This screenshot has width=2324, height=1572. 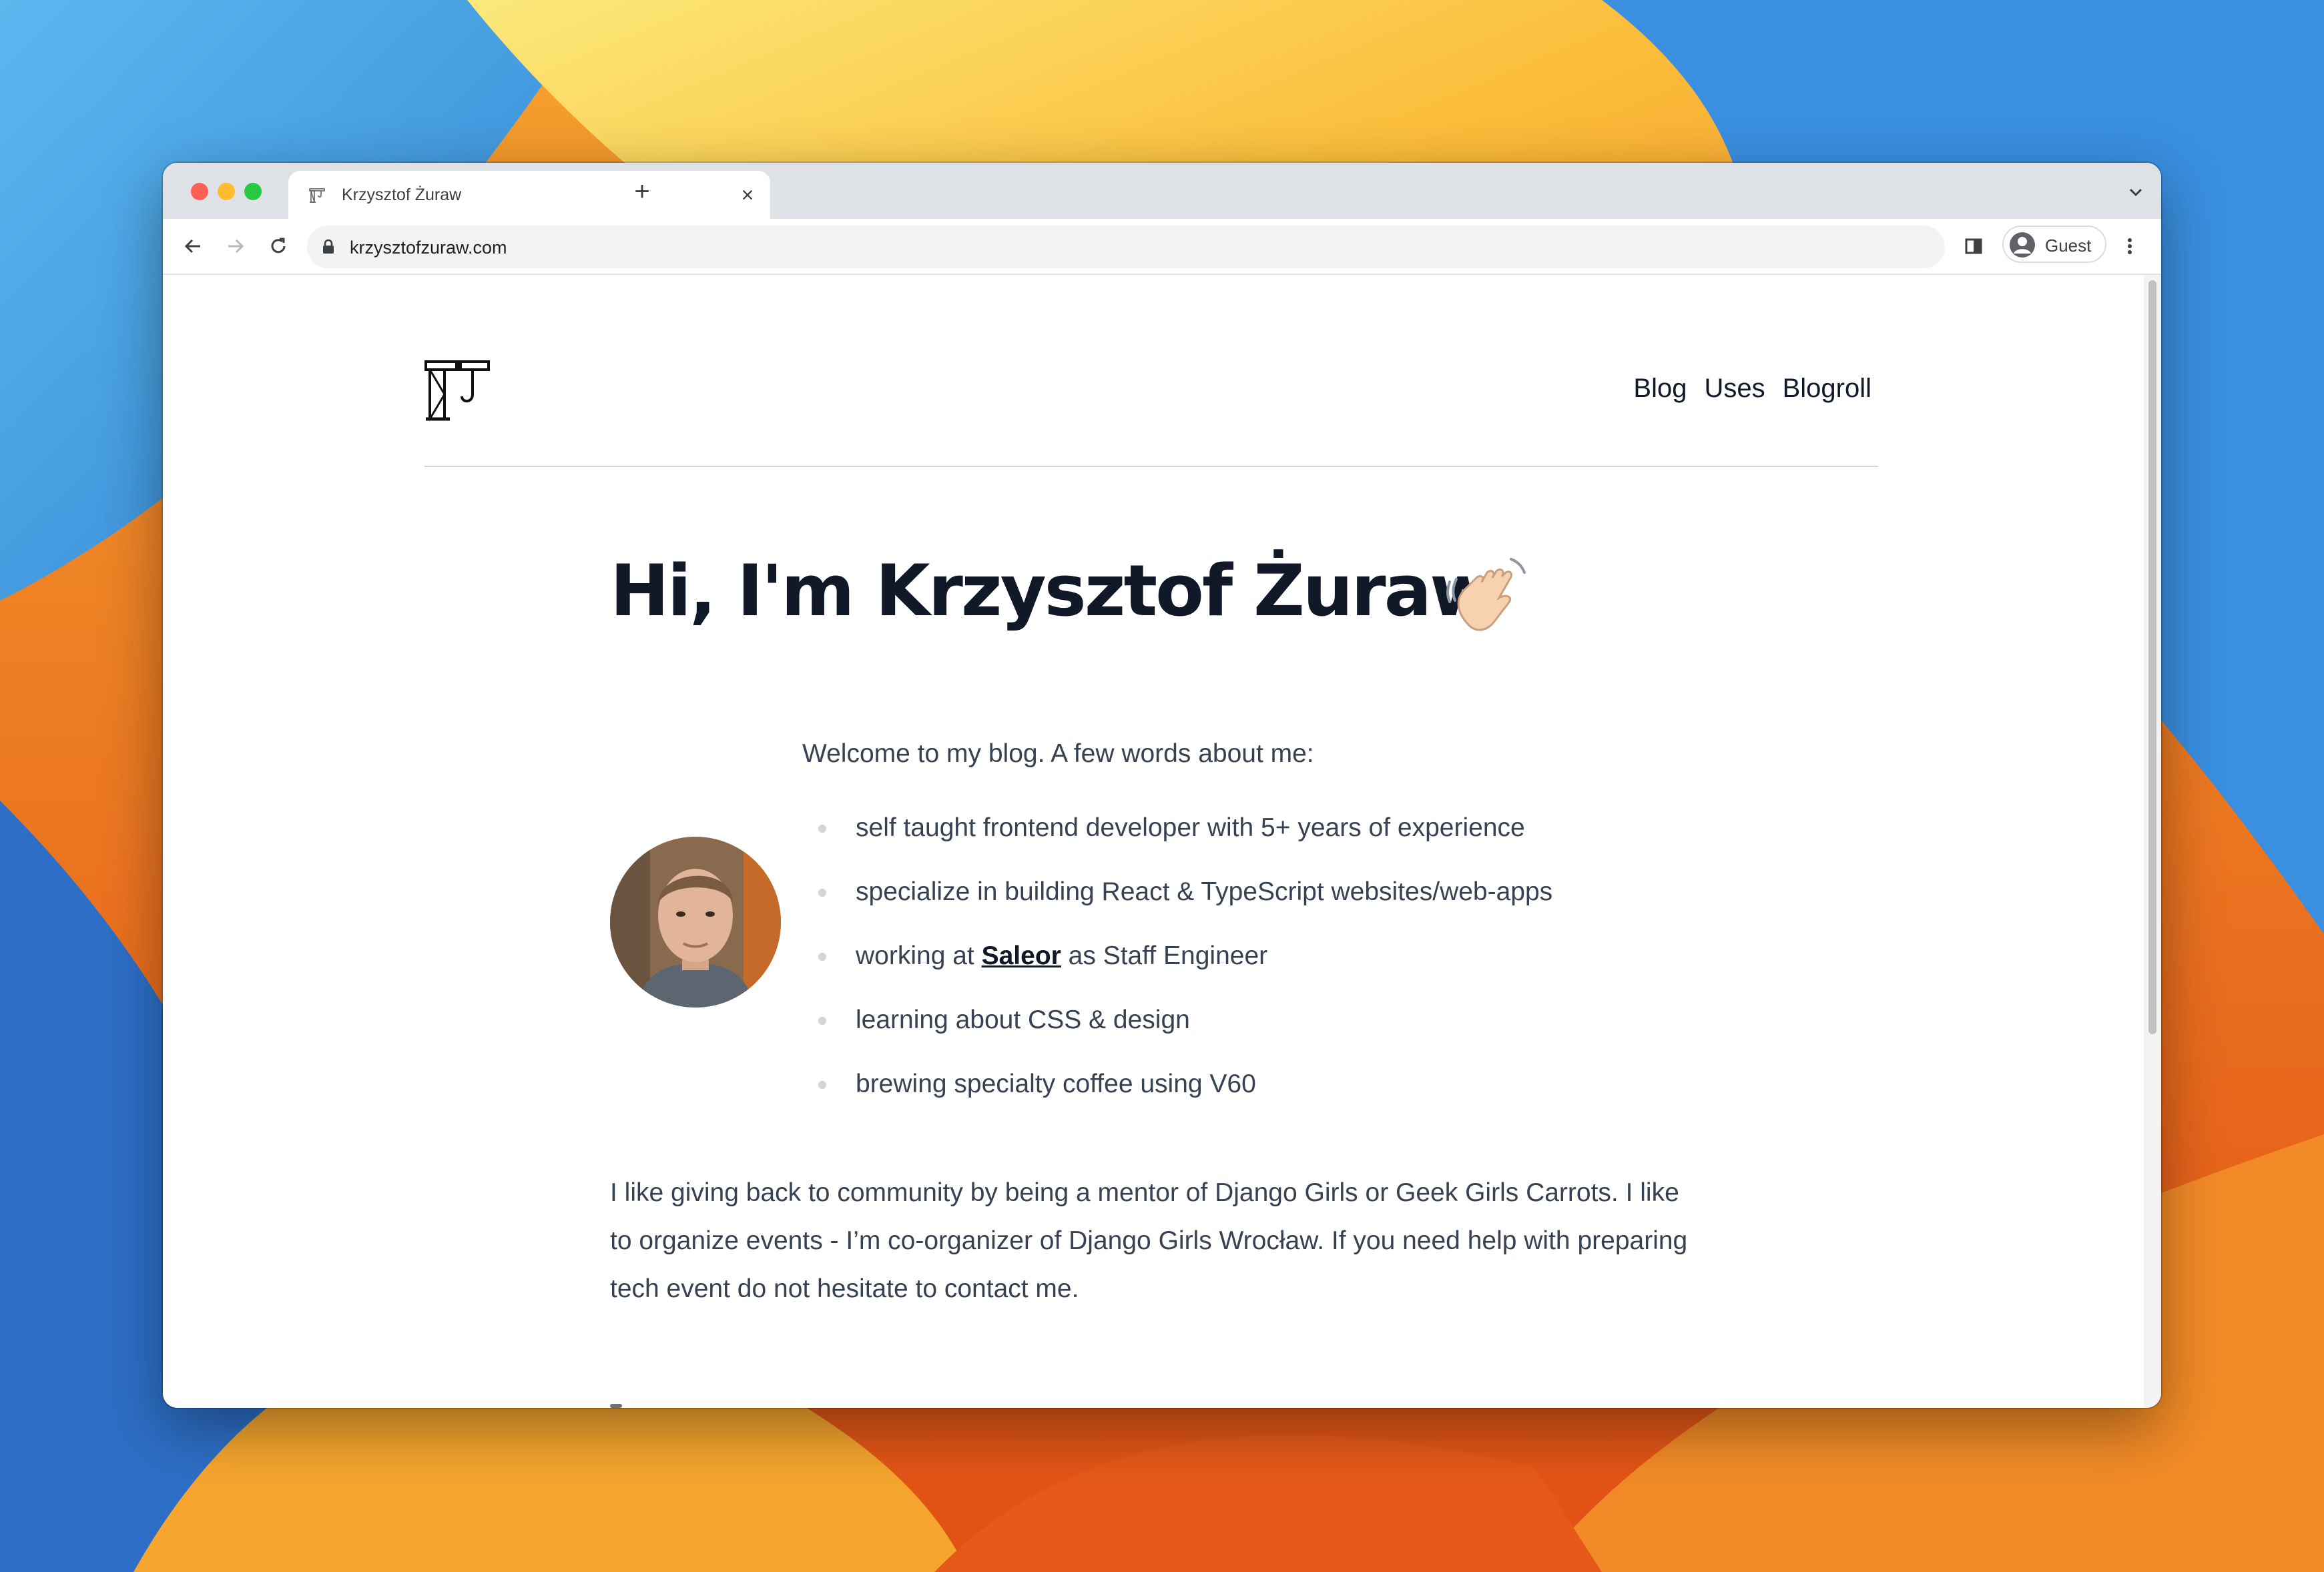 I want to click on profile-button: Guest, so click(x=2054, y=244).